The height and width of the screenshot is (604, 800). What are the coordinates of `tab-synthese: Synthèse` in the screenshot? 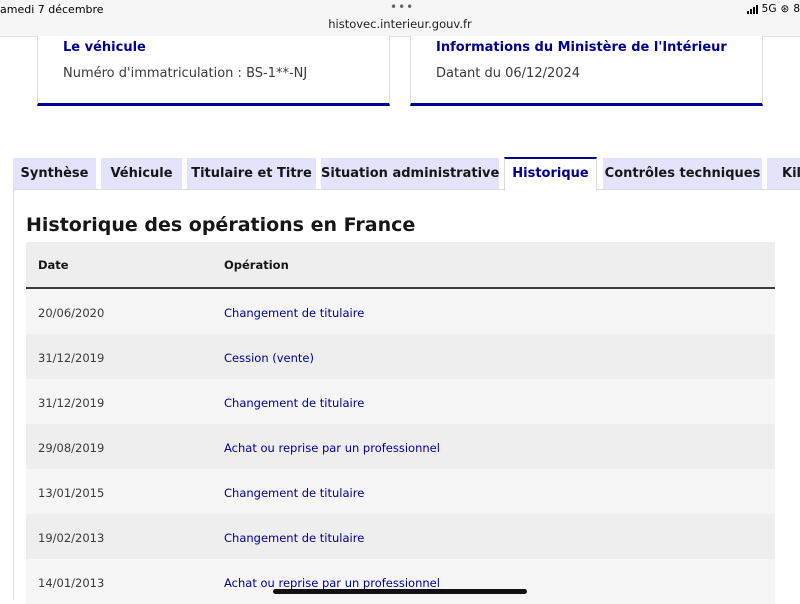 It's located at (54, 174).